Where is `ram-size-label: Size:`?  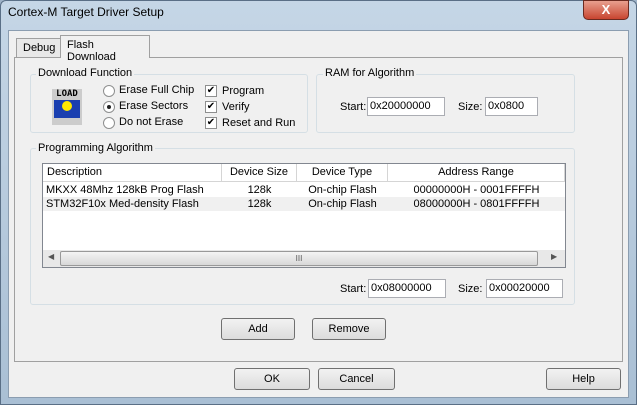 ram-size-label: Size: is located at coordinates (470, 107).